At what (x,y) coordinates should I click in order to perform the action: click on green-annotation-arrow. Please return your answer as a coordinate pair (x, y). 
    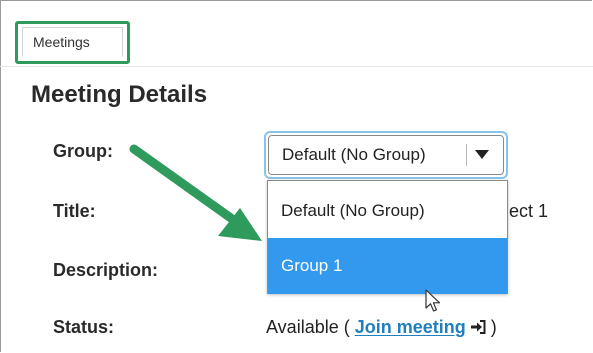
    Looking at the image, I should click on (195, 192).